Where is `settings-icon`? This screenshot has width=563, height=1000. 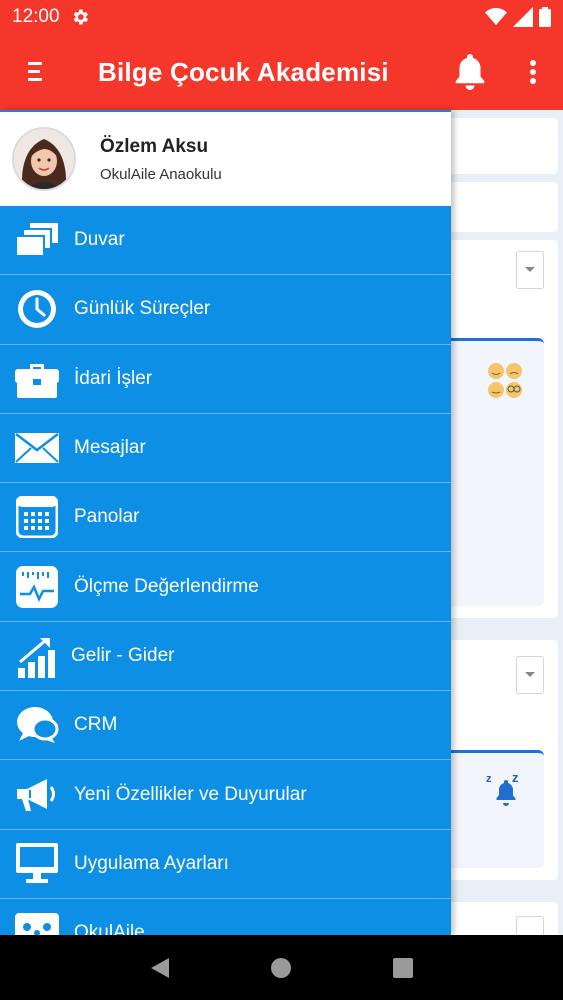 settings-icon is located at coordinates (80, 17).